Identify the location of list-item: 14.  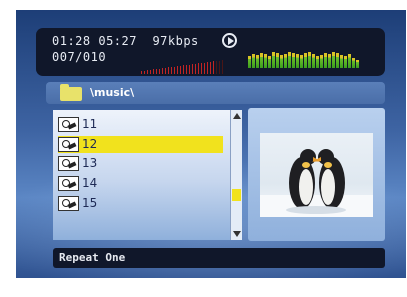
(140, 183).